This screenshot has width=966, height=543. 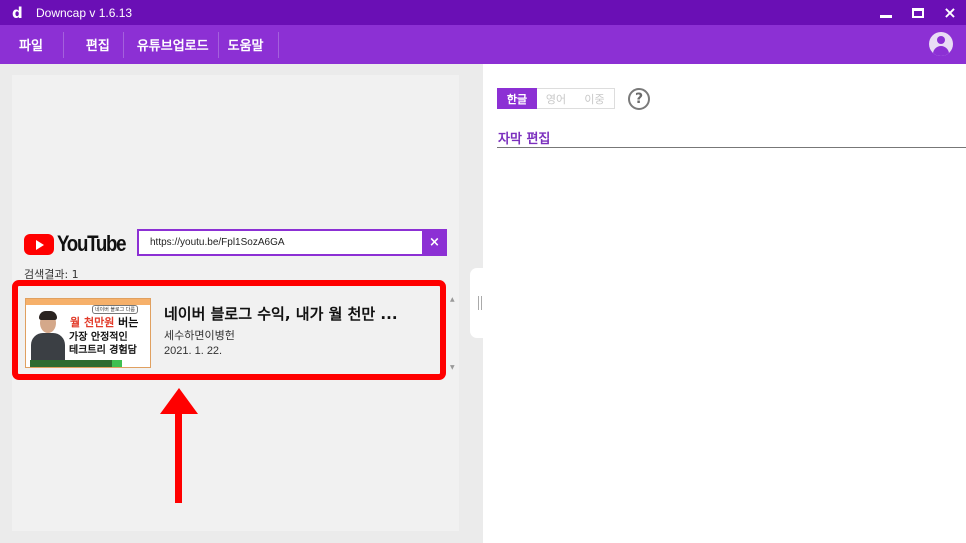 What do you see at coordinates (84, 12) in the screenshot?
I see `window-title: Downcap v 1.6.13` at bounding box center [84, 12].